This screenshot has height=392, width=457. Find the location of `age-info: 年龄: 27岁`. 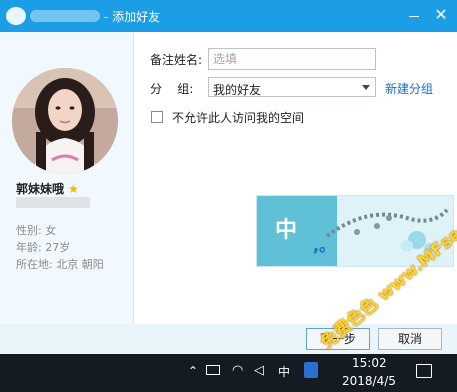

age-info: 年龄: 27岁 is located at coordinates (43, 247).